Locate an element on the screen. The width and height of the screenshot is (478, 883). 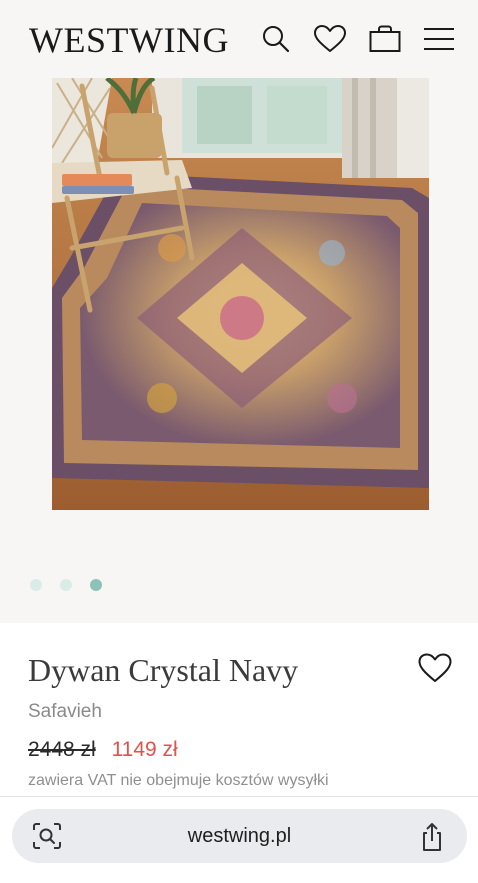
product-title: Dywan Crystal Navy is located at coordinates (163, 670).